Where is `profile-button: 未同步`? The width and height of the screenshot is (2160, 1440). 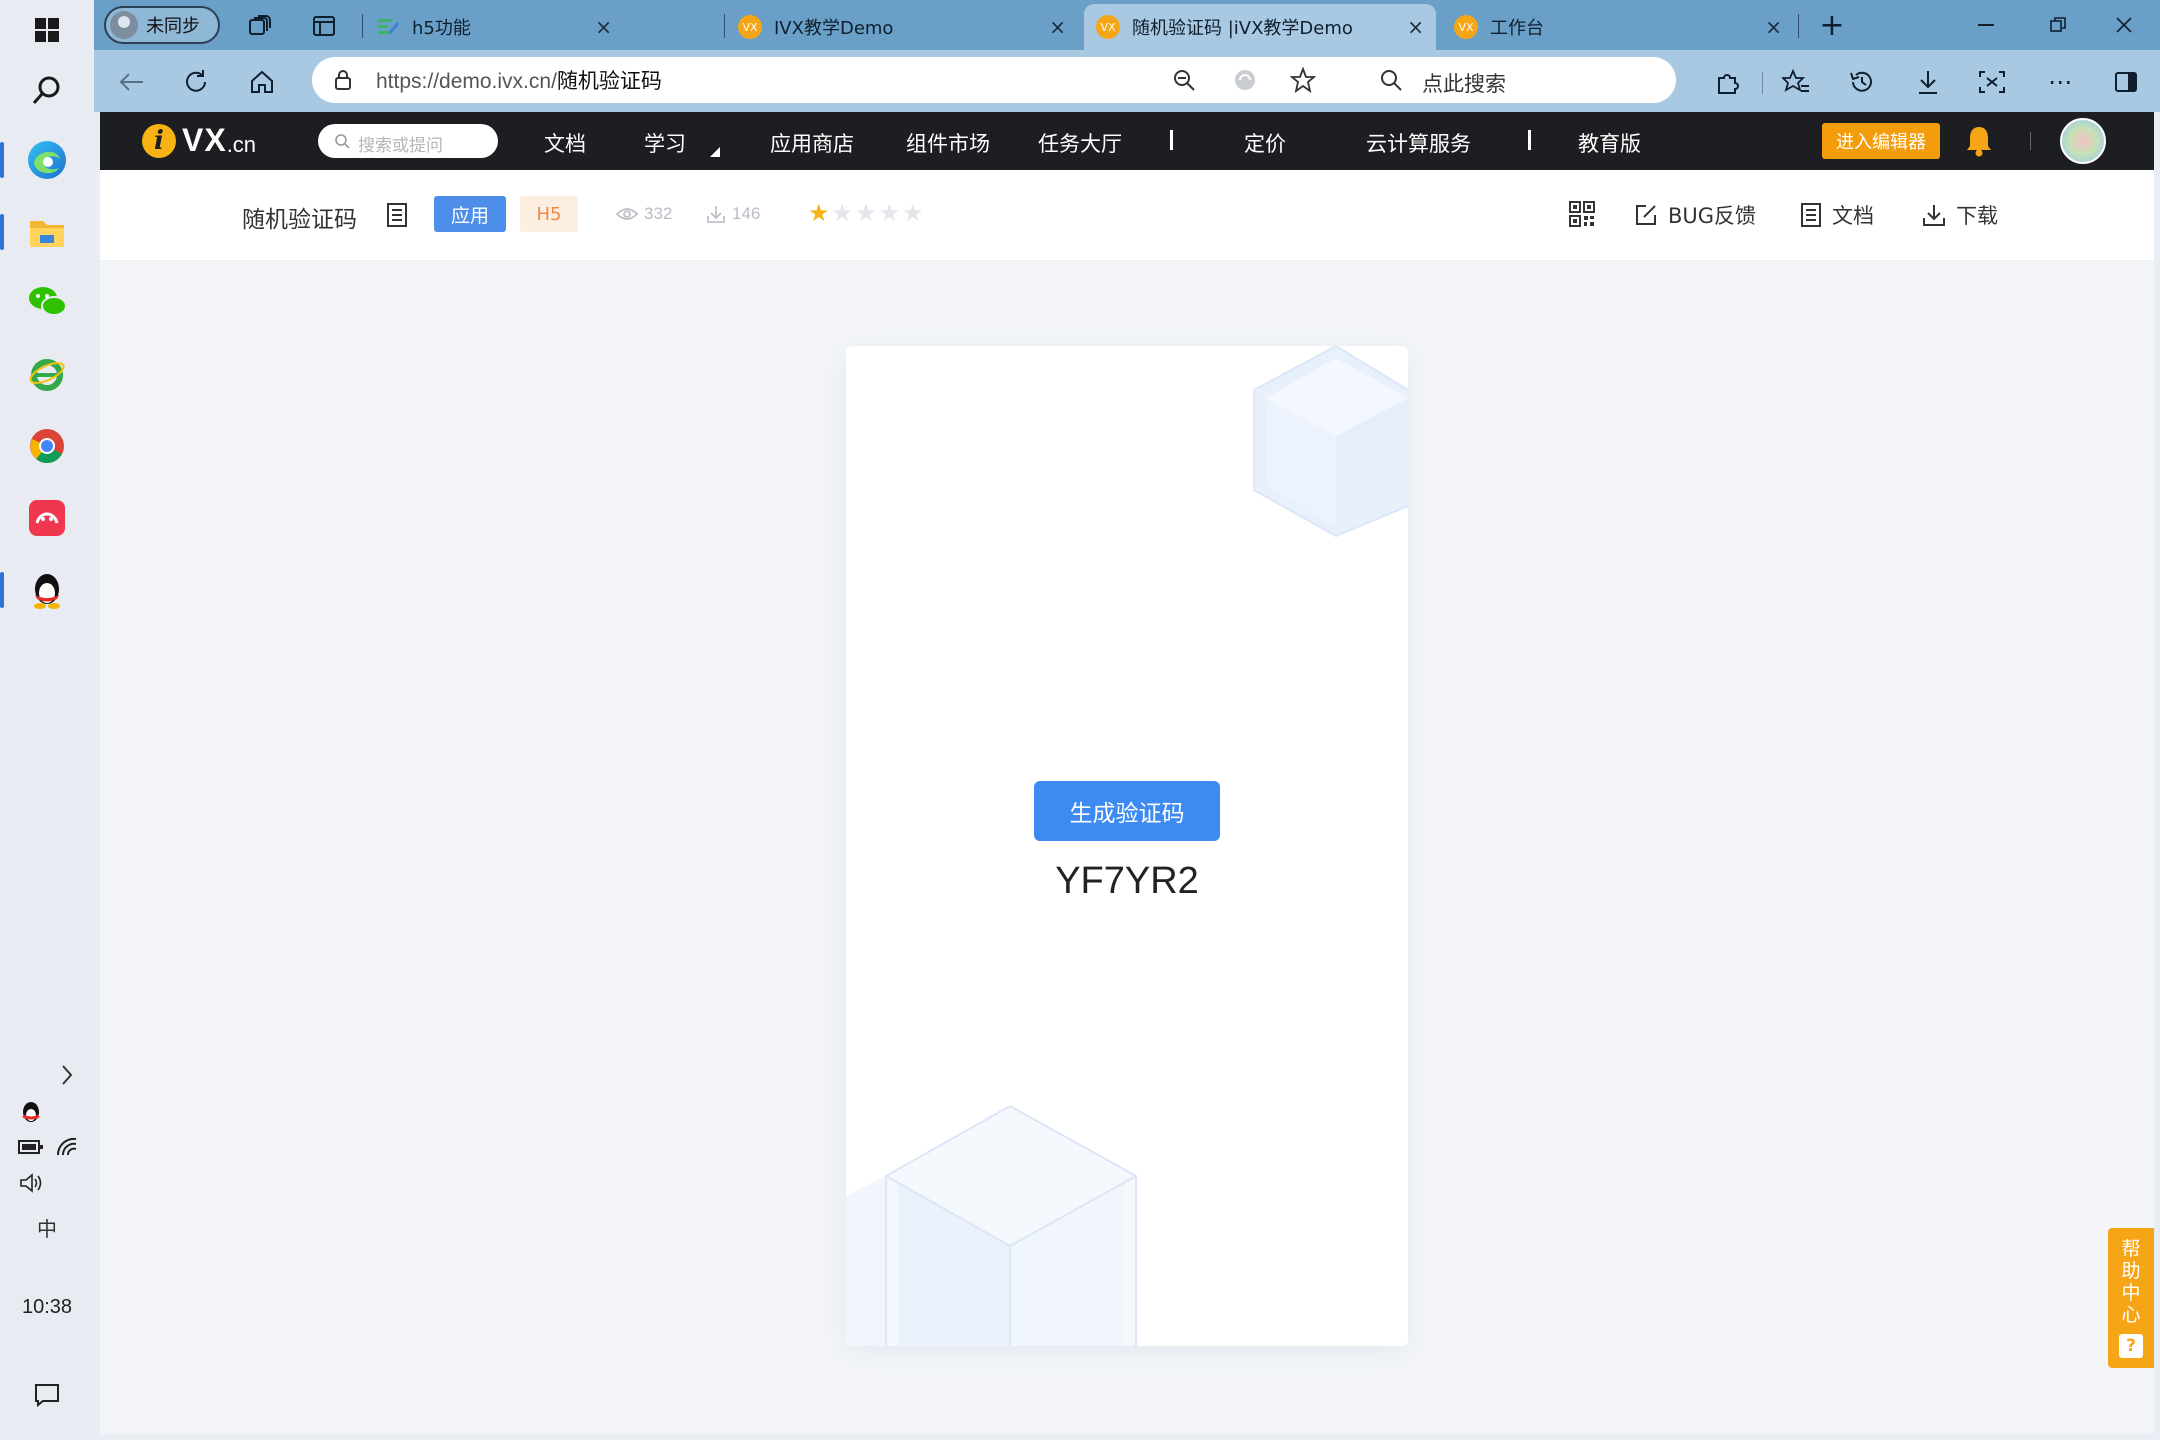
profile-button: 未同步 is located at coordinates (162, 25).